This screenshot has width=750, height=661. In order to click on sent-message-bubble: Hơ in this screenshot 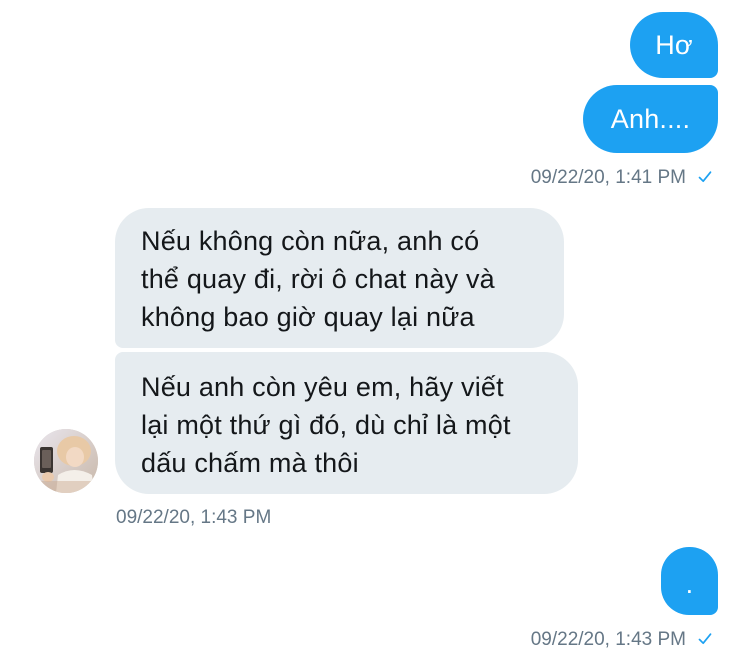, I will do `click(674, 45)`.